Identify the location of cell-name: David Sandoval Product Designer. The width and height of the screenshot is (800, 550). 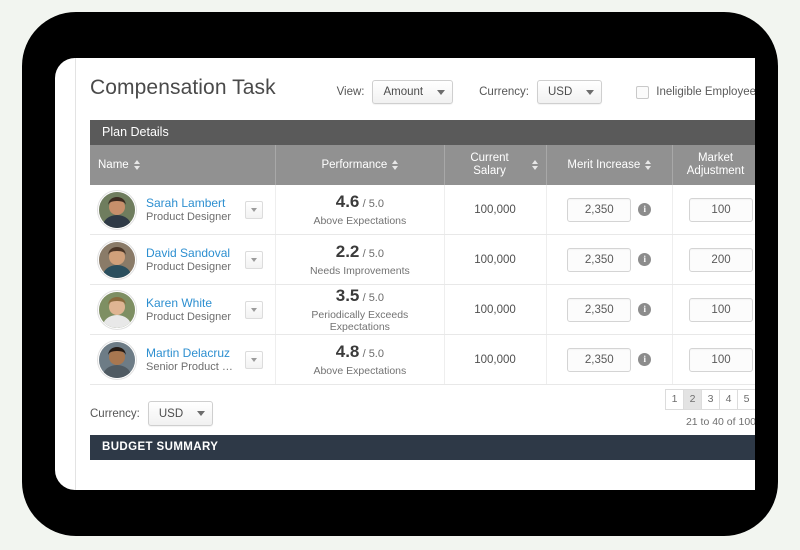
(183, 259).